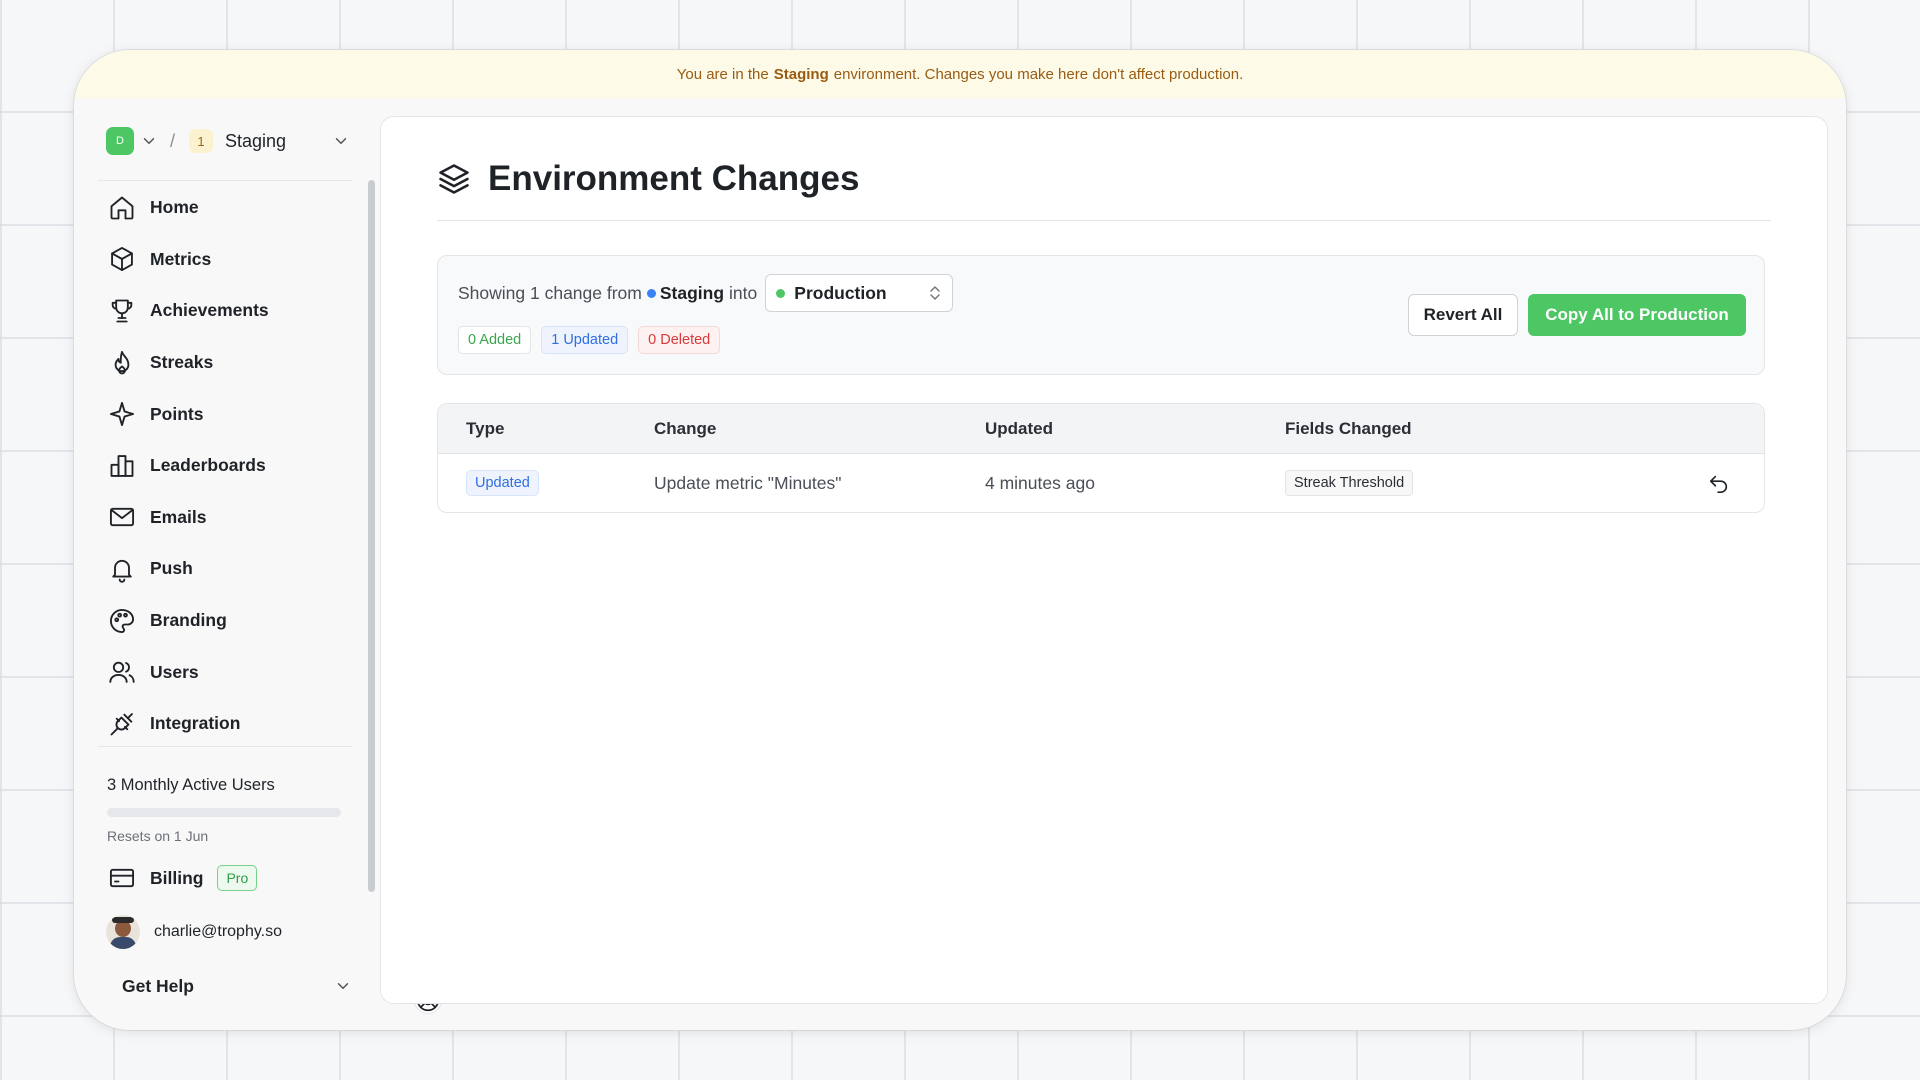  I want to click on added-count-badge: 0 Added, so click(495, 340).